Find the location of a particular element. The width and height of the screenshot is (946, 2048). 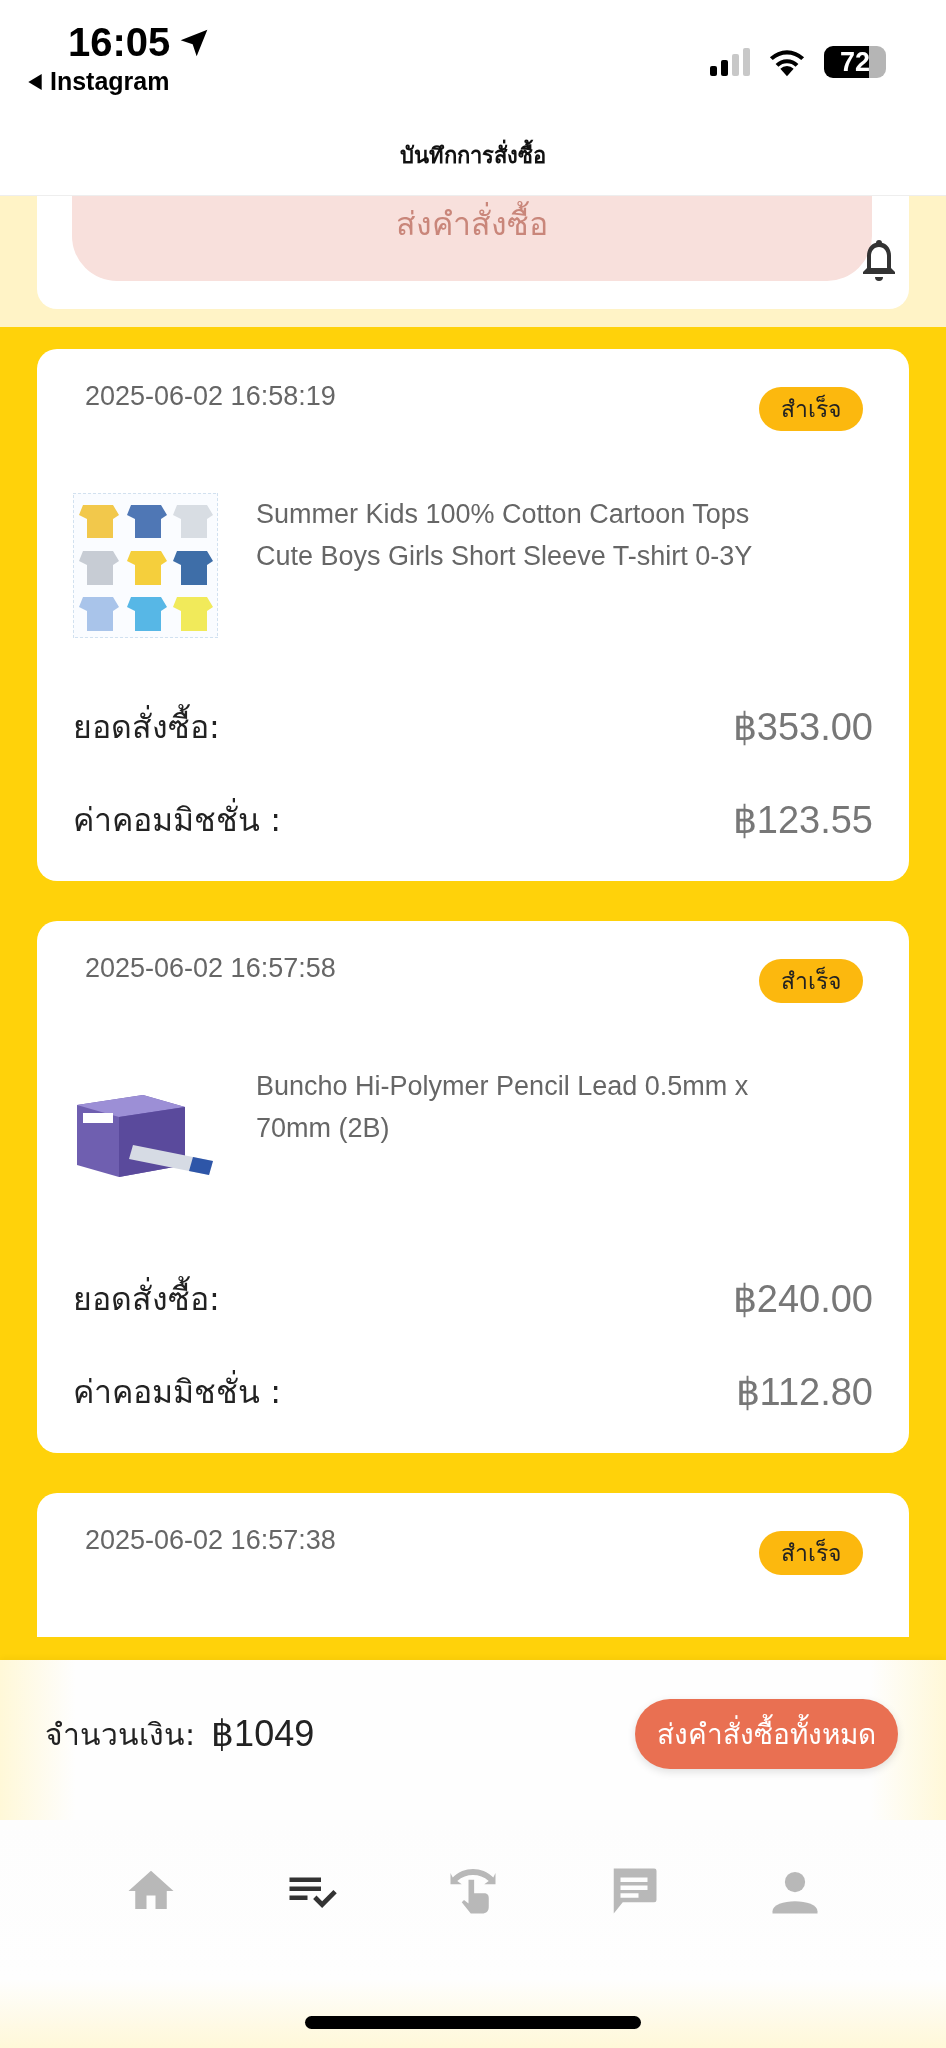

status-time: 16:05 is located at coordinates (119, 42).